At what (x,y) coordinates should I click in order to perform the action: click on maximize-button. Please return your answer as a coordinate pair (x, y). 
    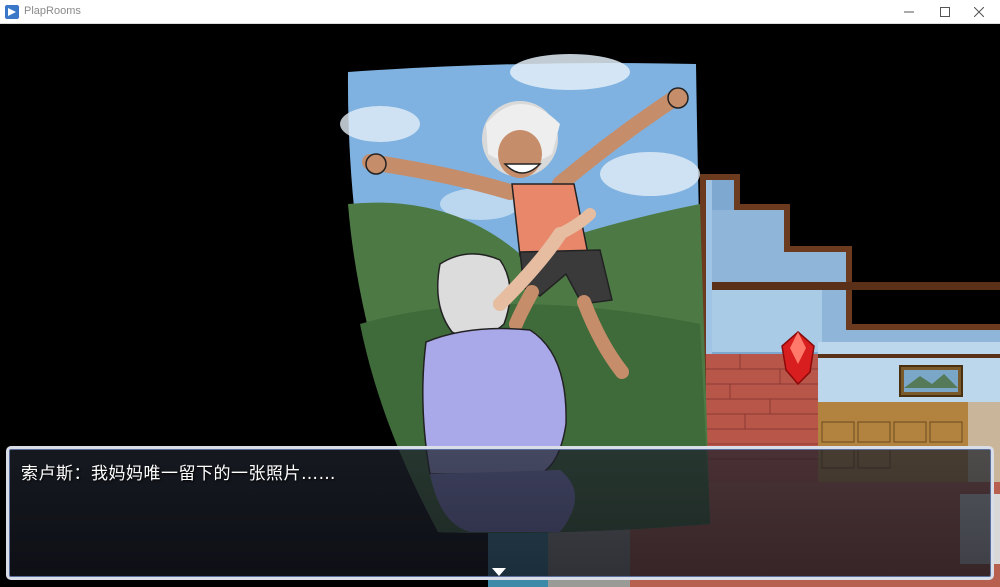
    Looking at the image, I should click on (945, 12).